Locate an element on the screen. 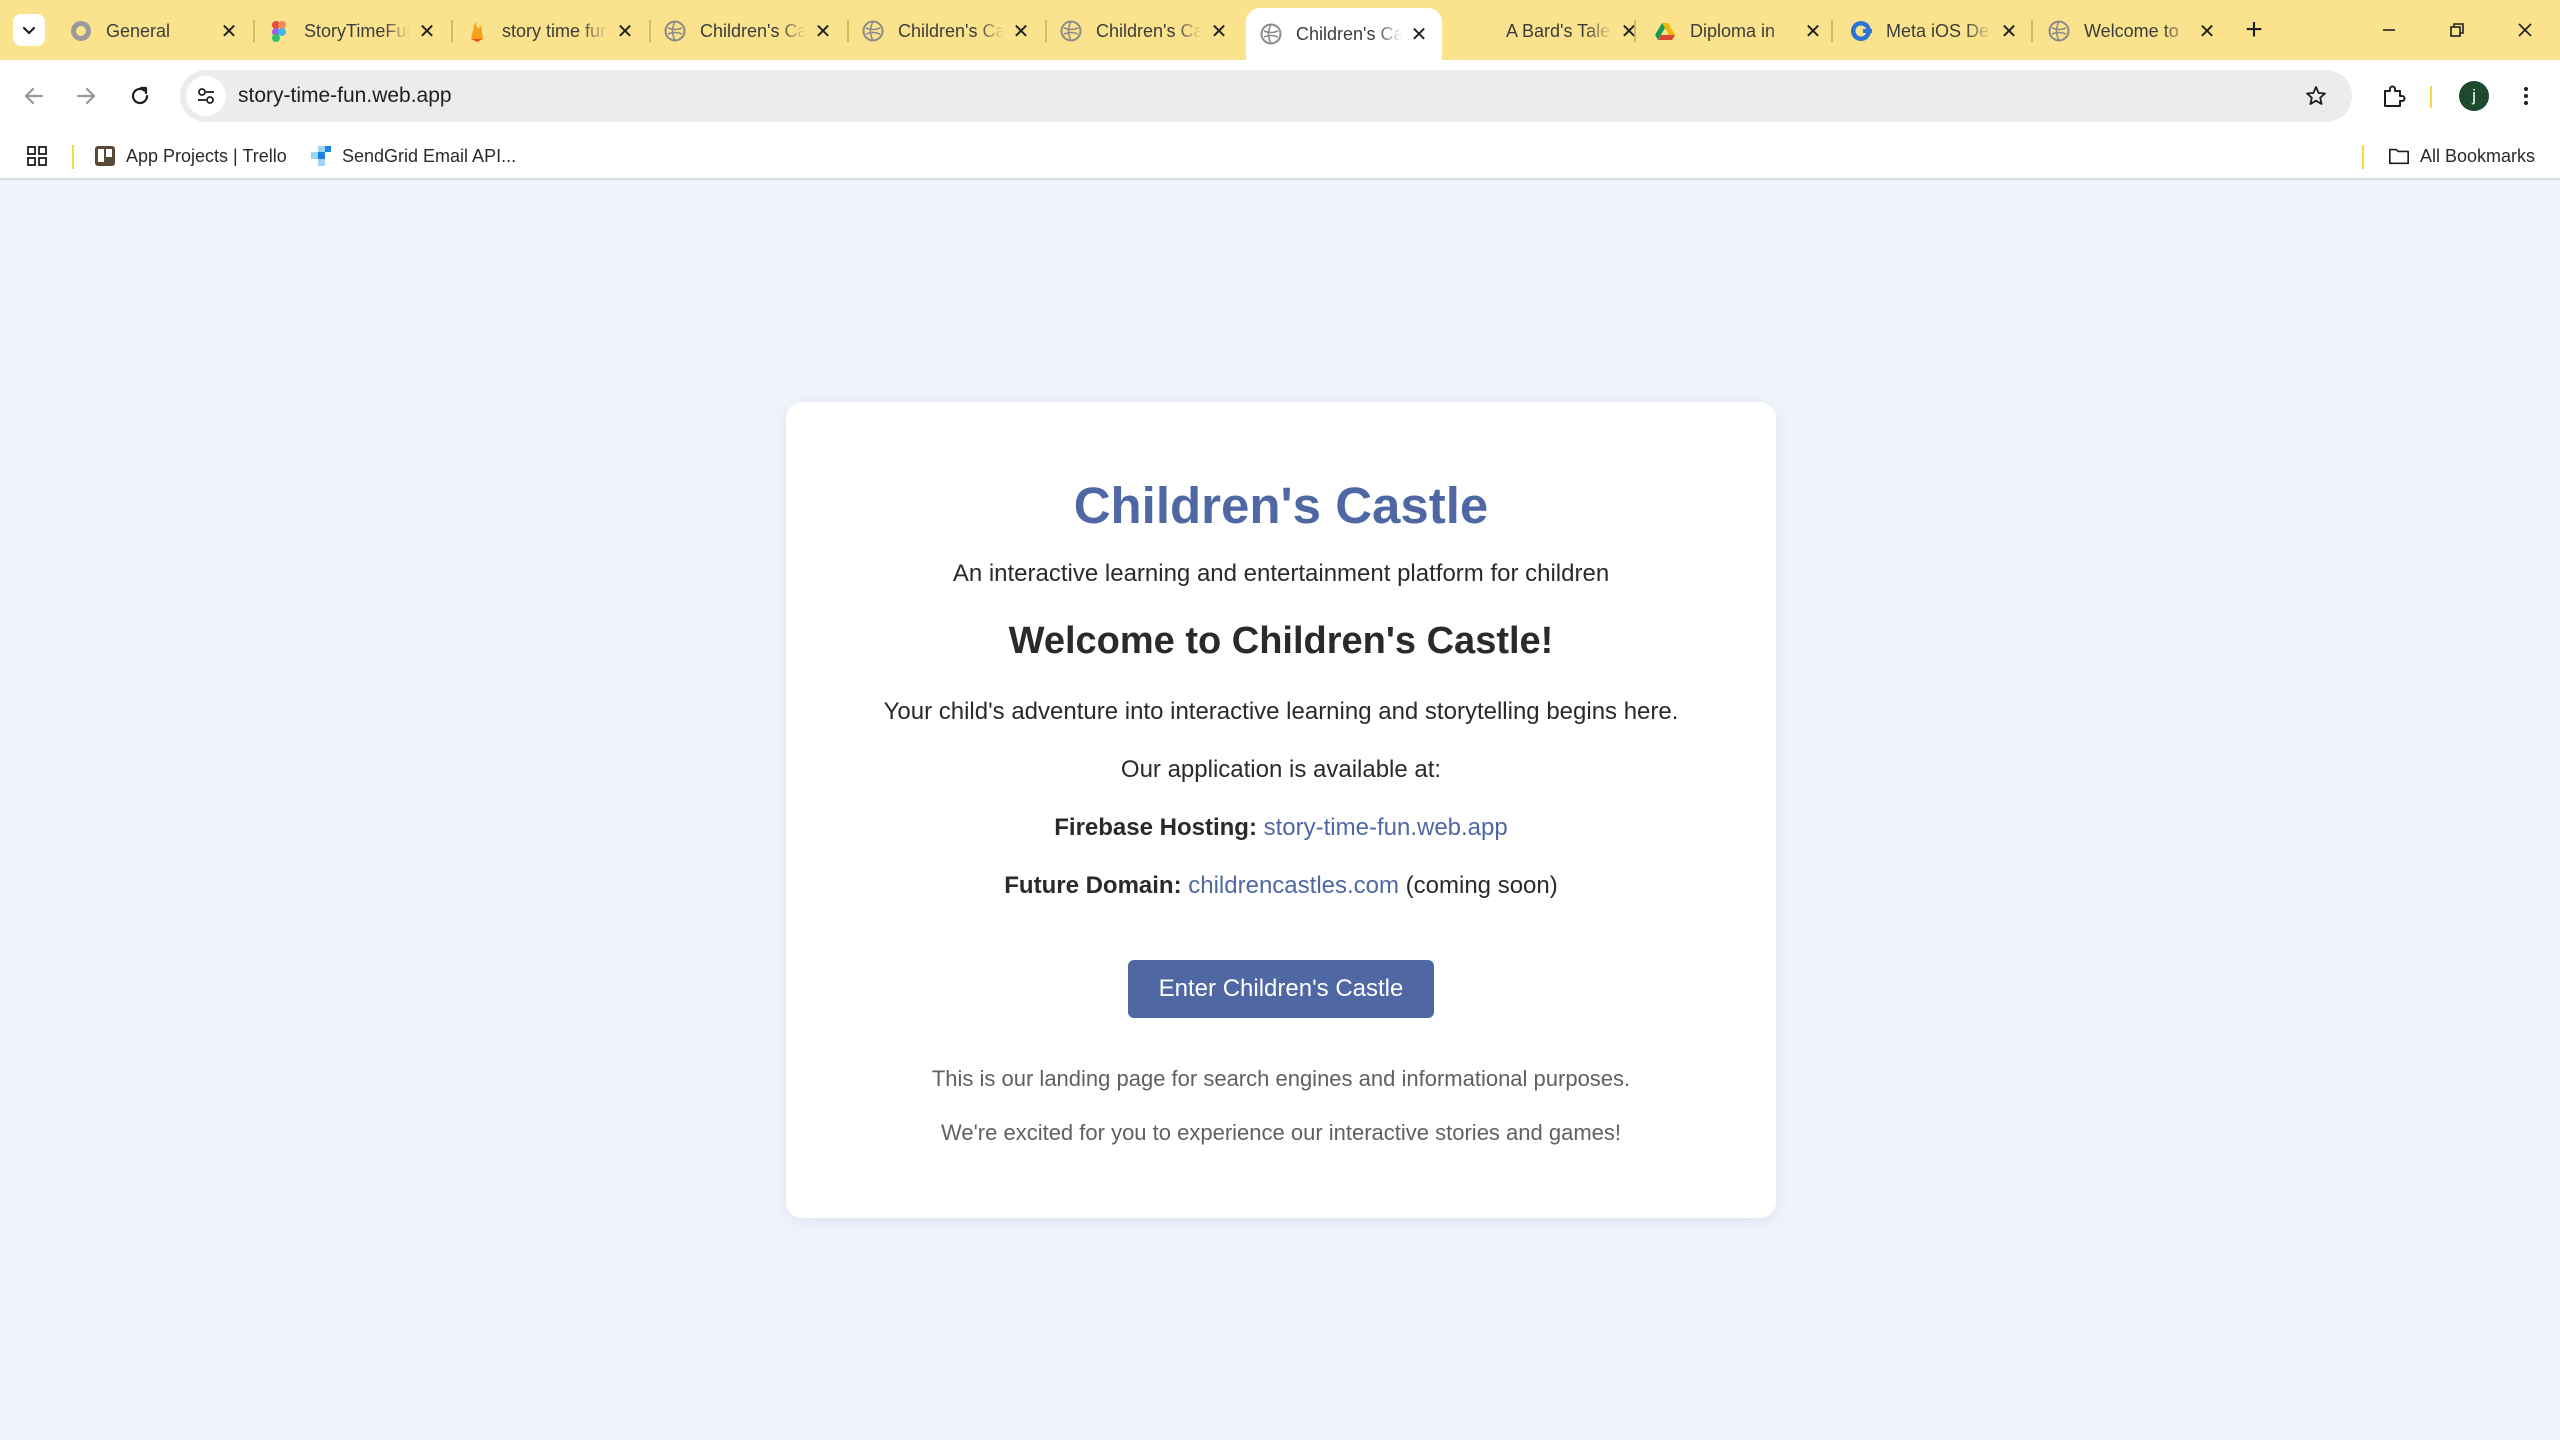 Image resolution: width=2560 pixels, height=1440 pixels. site-info-button is located at coordinates (206, 96).